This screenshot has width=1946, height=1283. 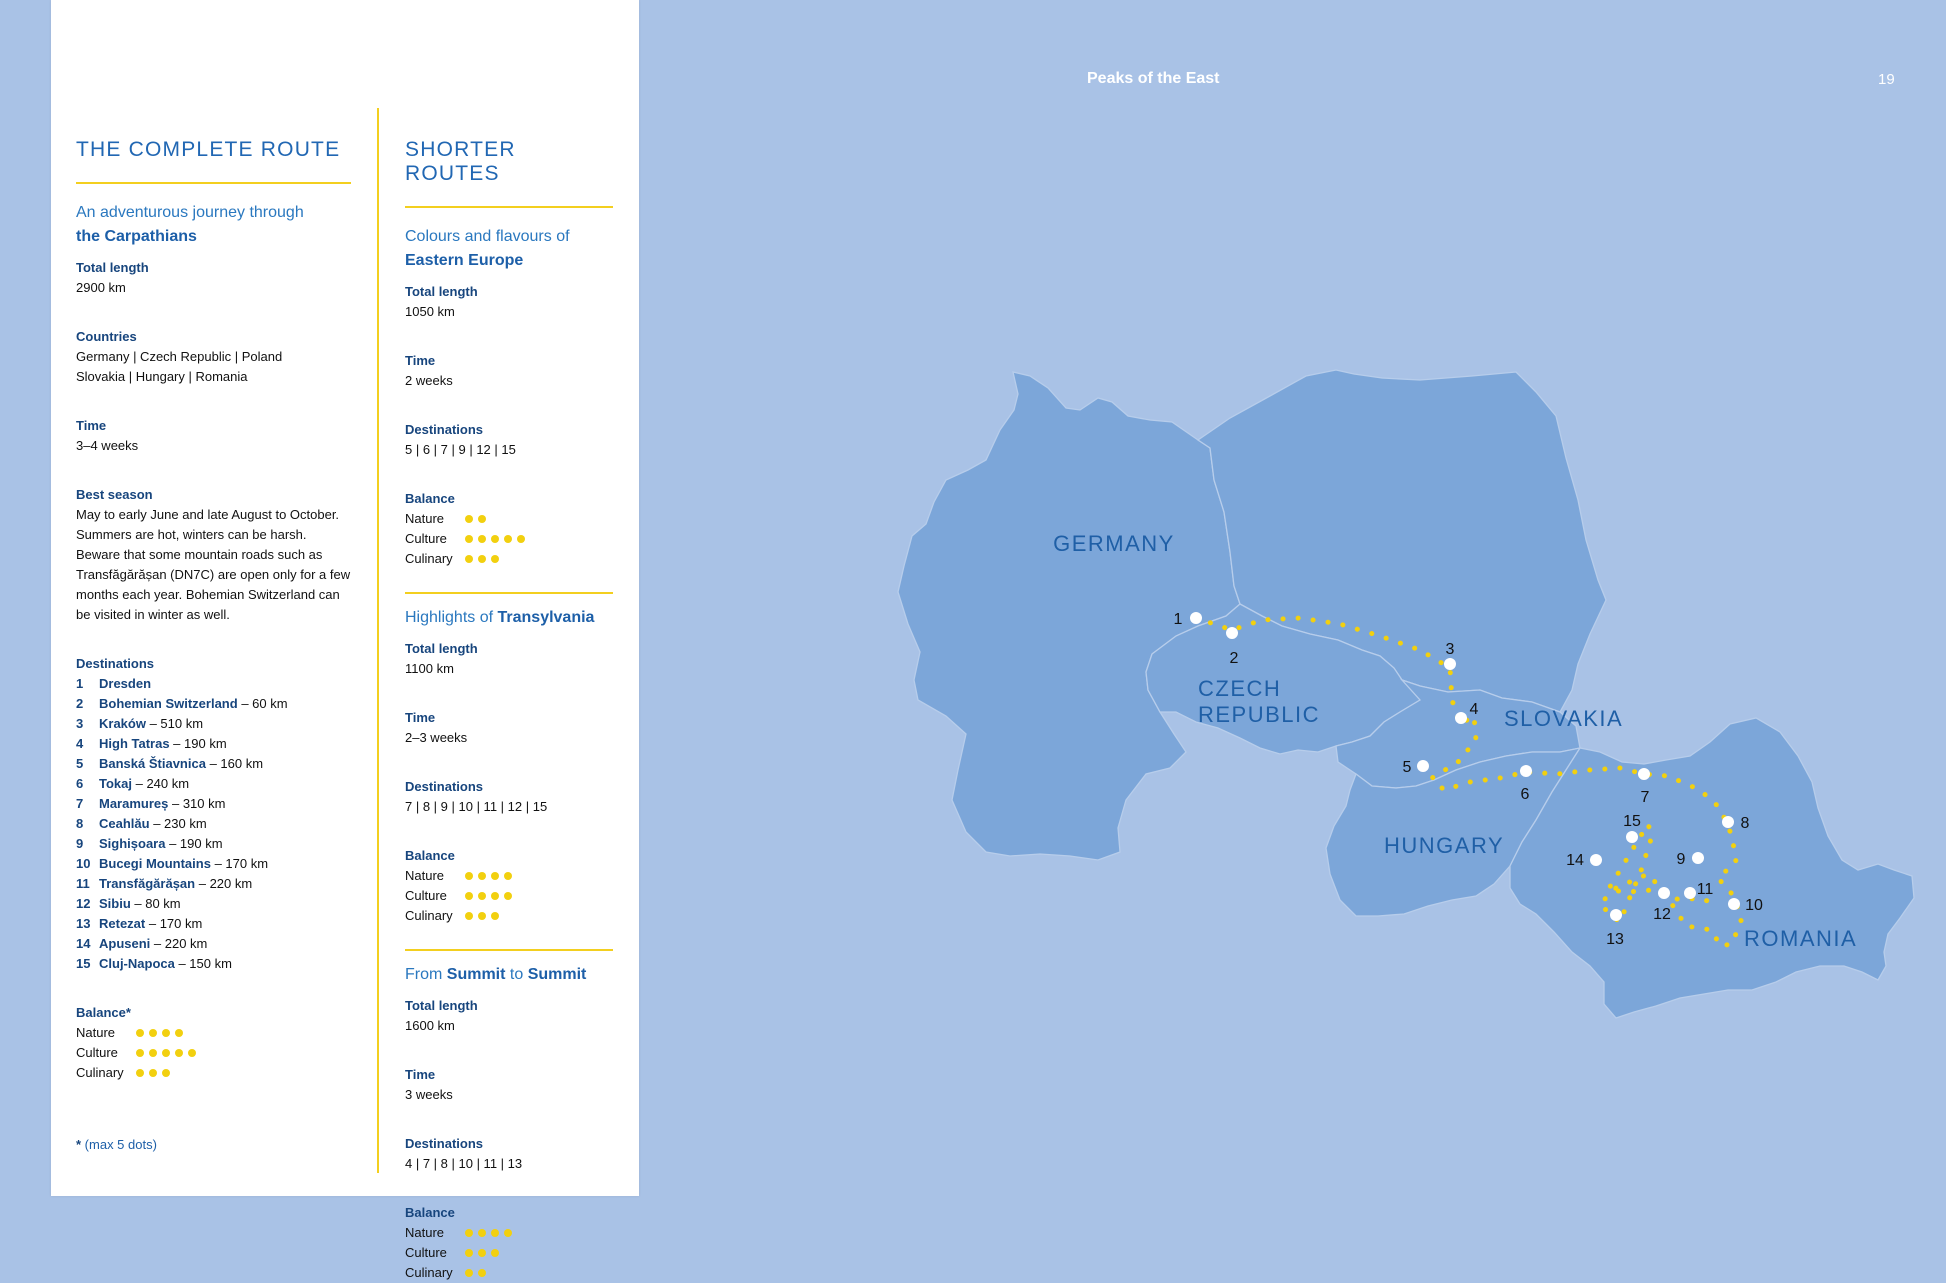 I want to click on country-label-republic: REPUBLIC, so click(x=1259, y=714).